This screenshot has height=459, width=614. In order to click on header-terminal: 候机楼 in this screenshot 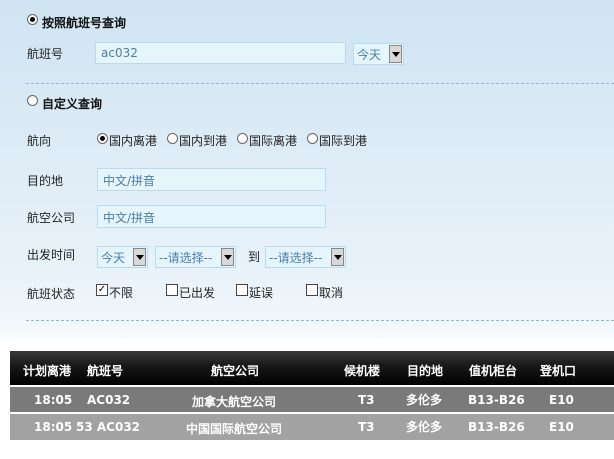, I will do `click(362, 371)`.